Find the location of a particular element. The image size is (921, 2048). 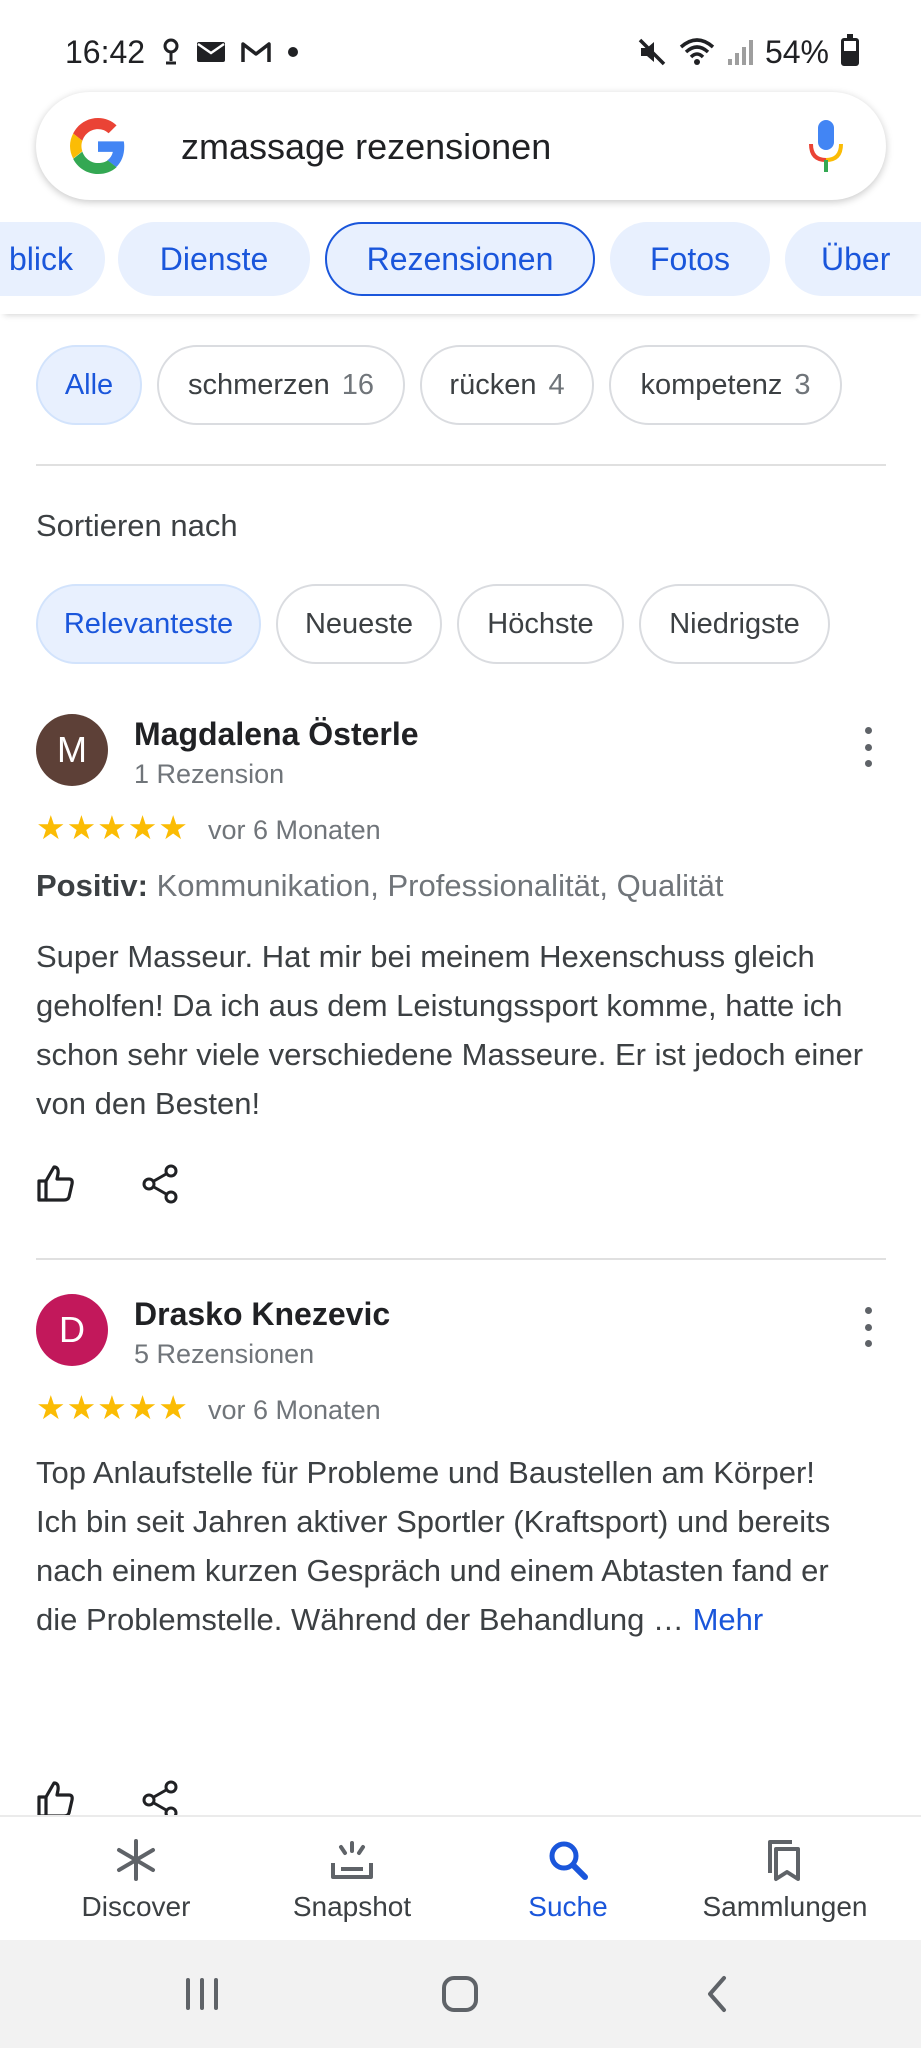

nav-snapshot: Snapshot is located at coordinates (352, 1879).